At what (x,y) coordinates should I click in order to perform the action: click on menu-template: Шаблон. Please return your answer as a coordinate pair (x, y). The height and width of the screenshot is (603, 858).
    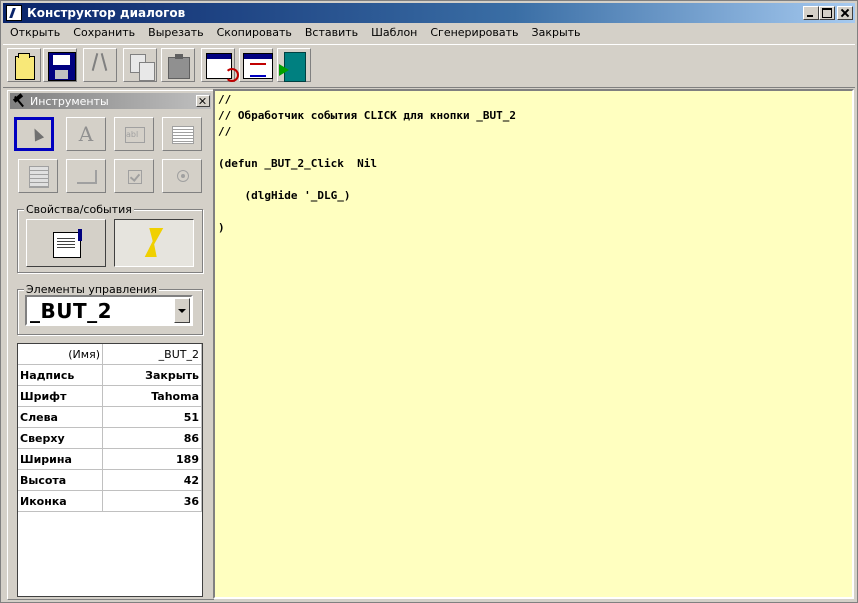
    Looking at the image, I should click on (393, 31).